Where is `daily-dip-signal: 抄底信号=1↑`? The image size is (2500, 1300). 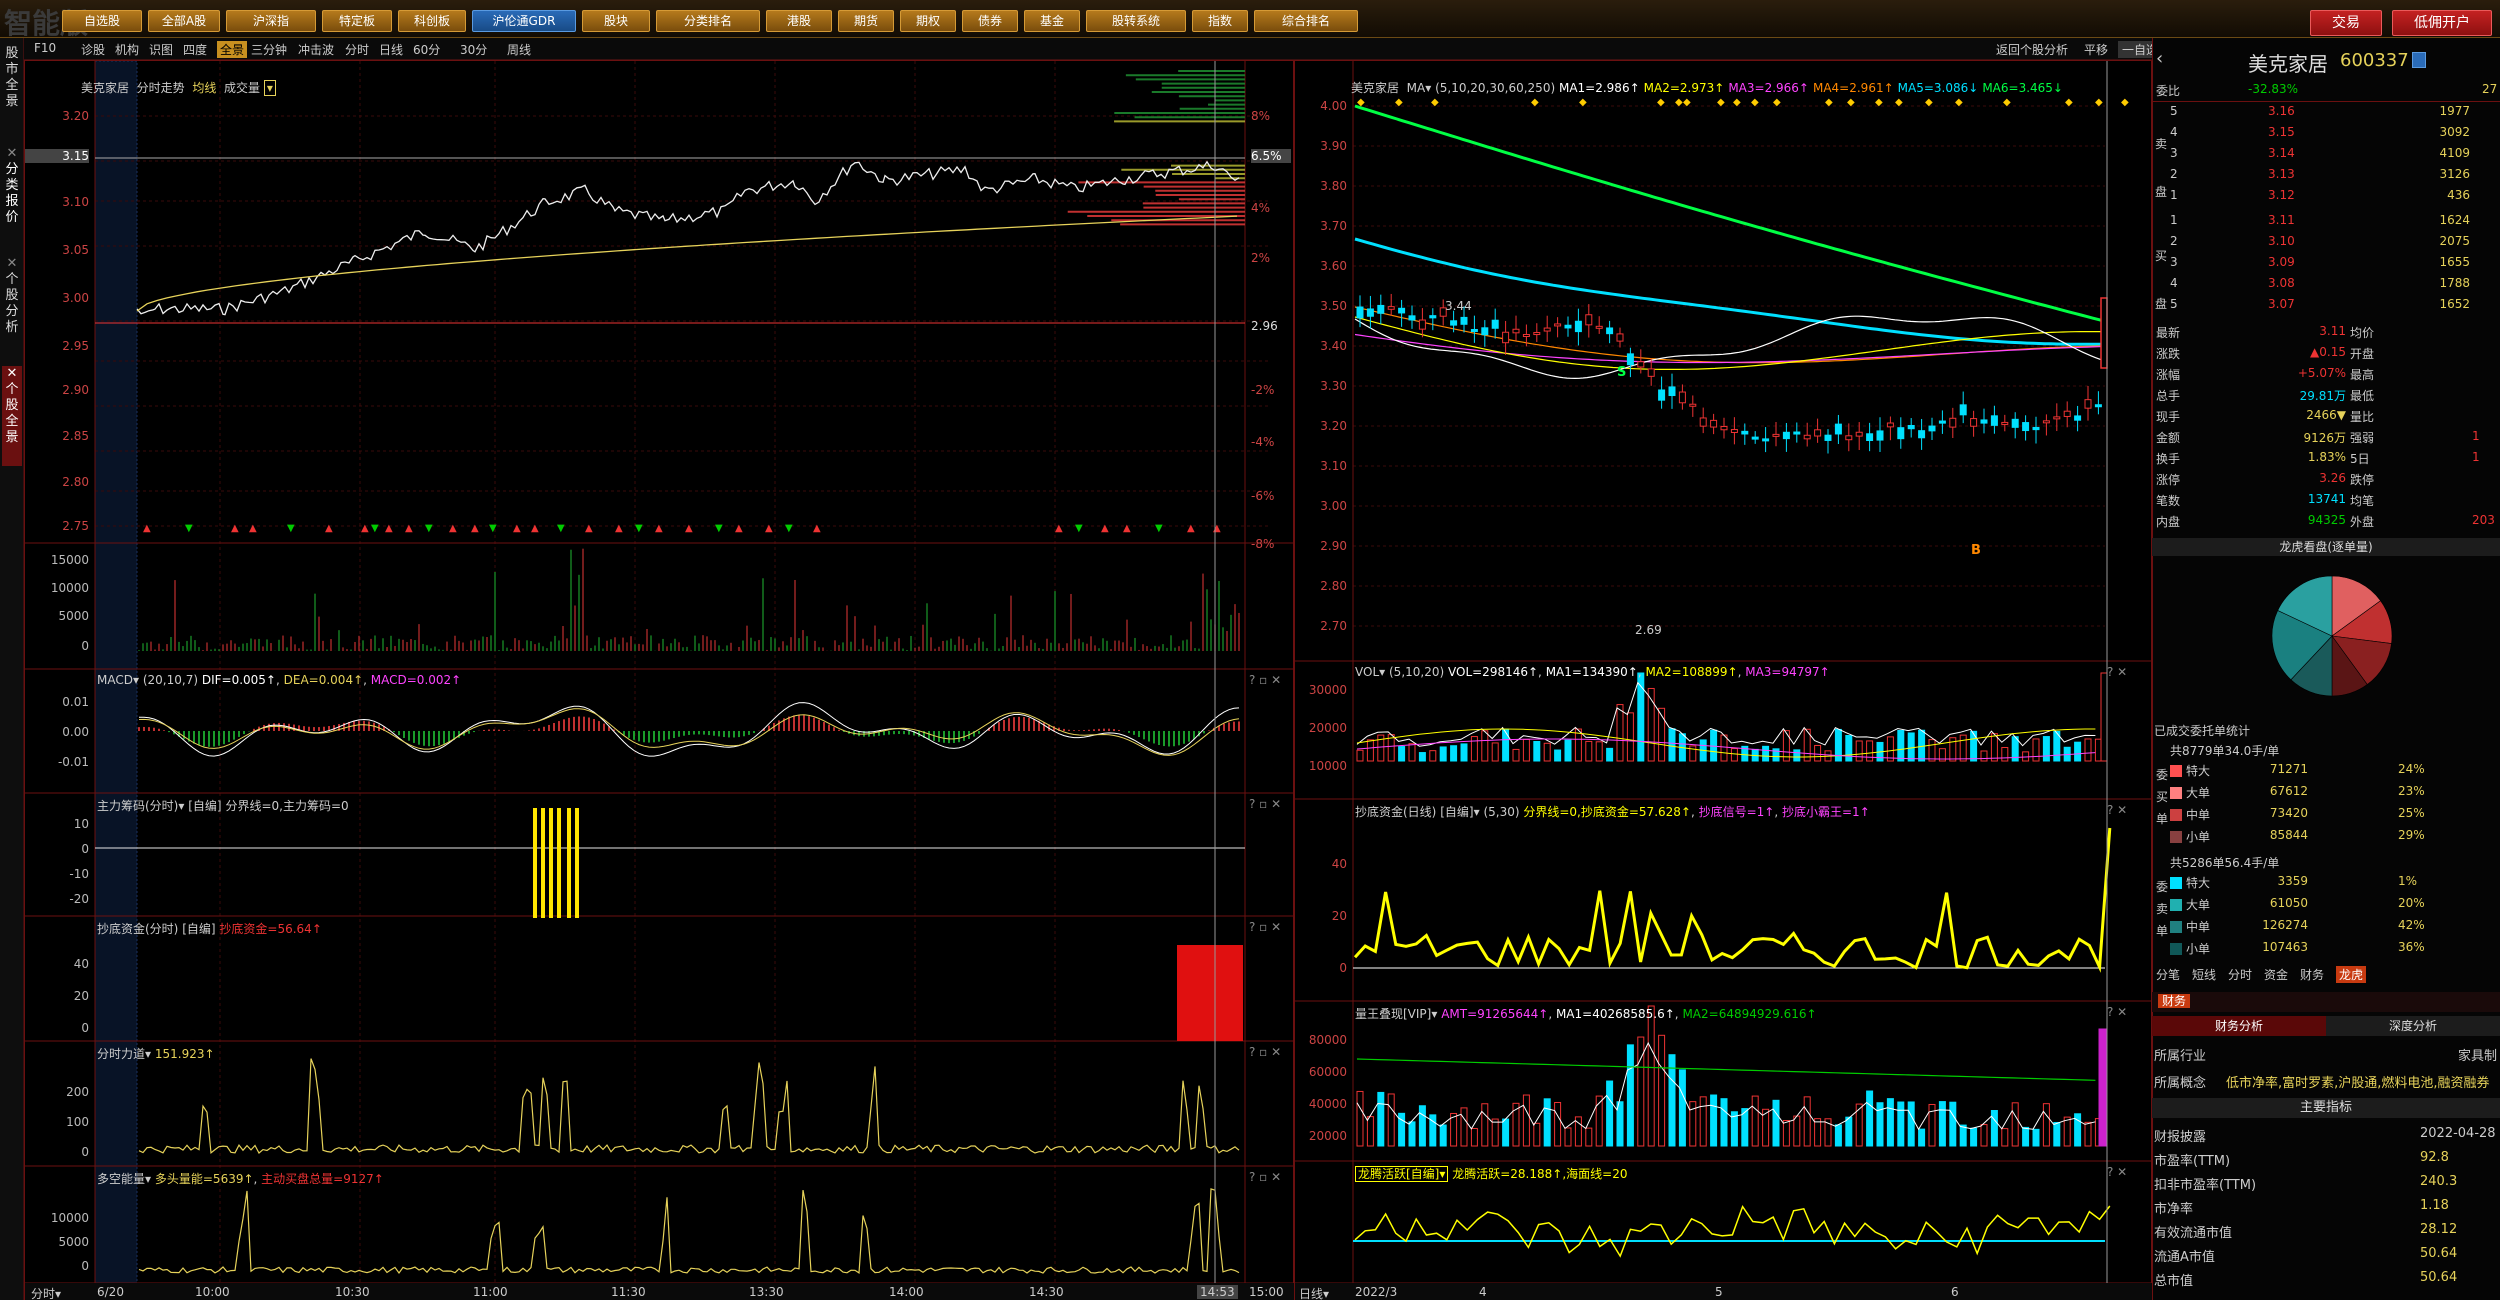 daily-dip-signal: 抄底信号=1↑ is located at coordinates (1736, 812).